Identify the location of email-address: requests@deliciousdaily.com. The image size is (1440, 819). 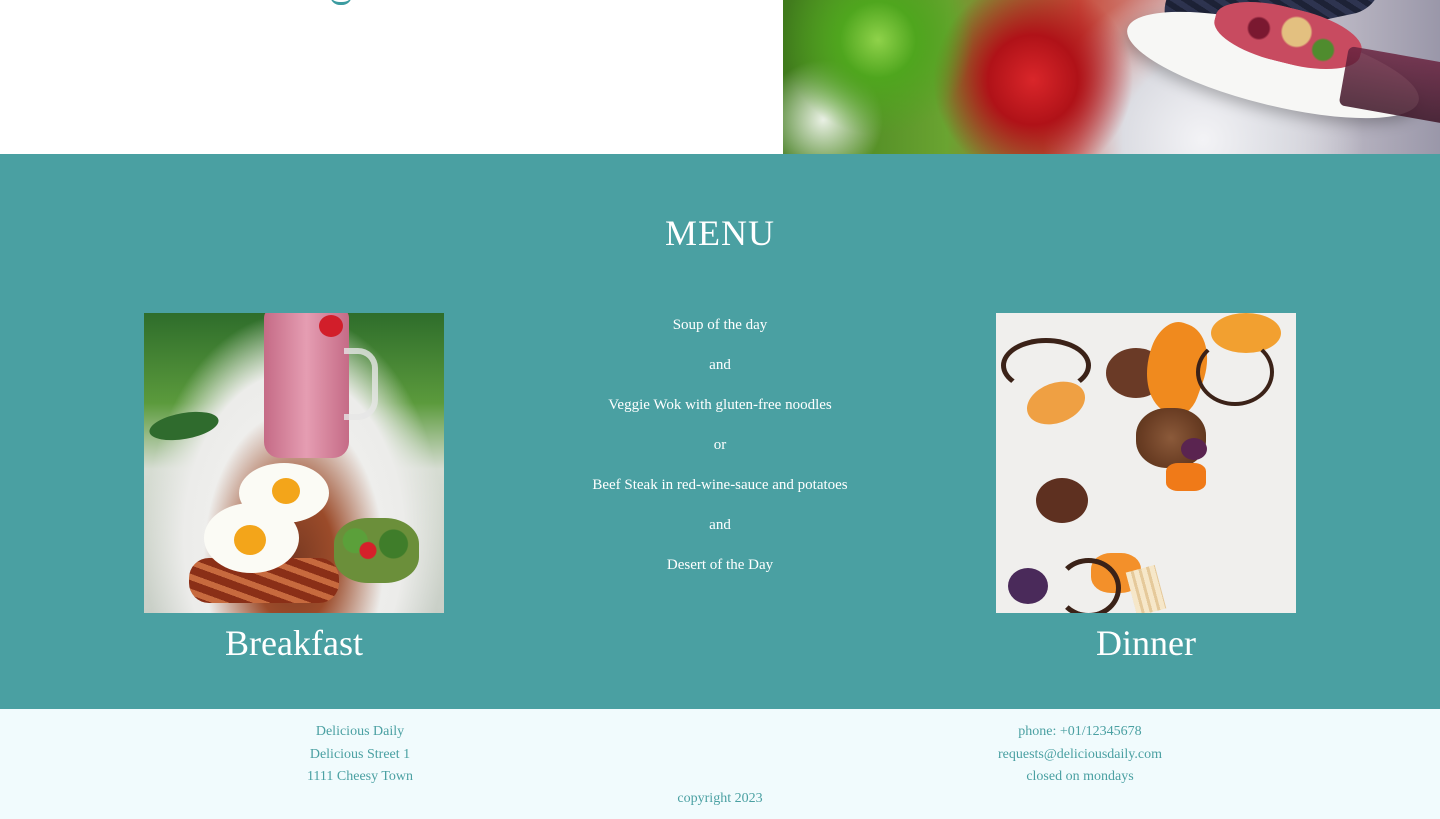
(1079, 754).